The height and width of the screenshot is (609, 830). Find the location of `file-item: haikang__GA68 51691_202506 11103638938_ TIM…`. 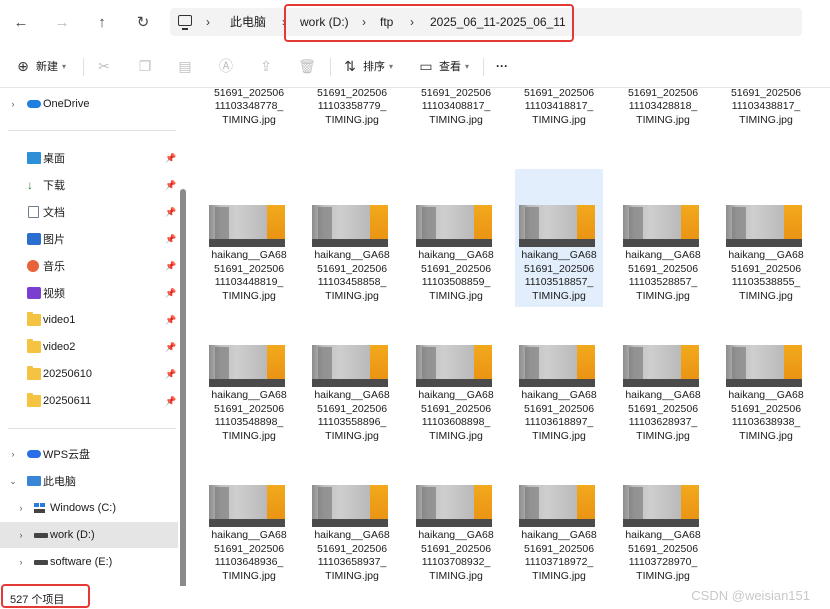

file-item: haikang__GA68 51691_202506 11103638938_ TIM… is located at coordinates (766, 378).